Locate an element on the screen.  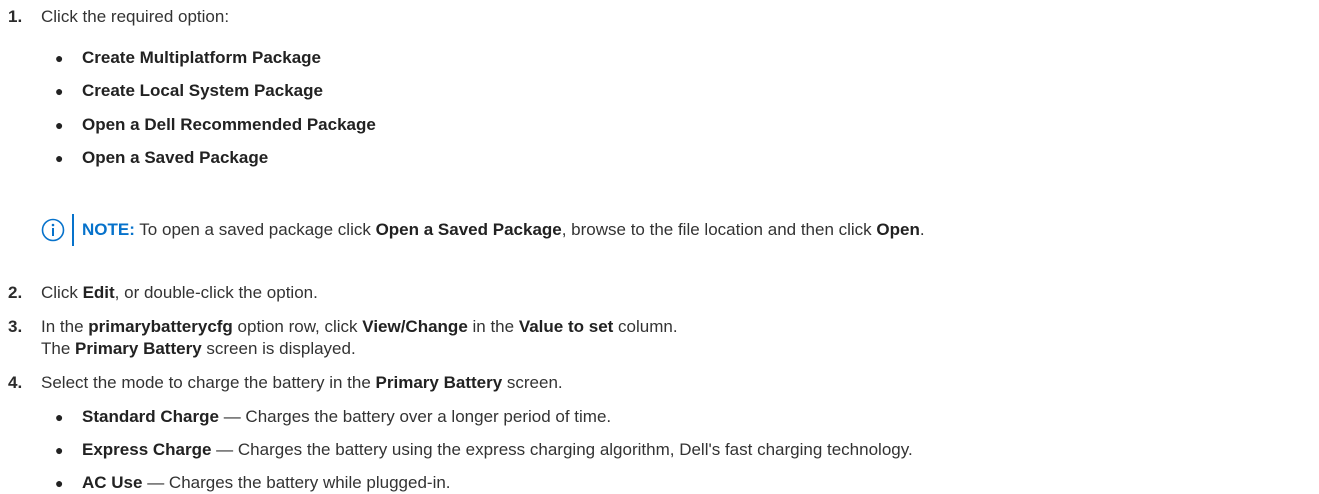
note-text: To open a saved package click is located at coordinates (255, 229).